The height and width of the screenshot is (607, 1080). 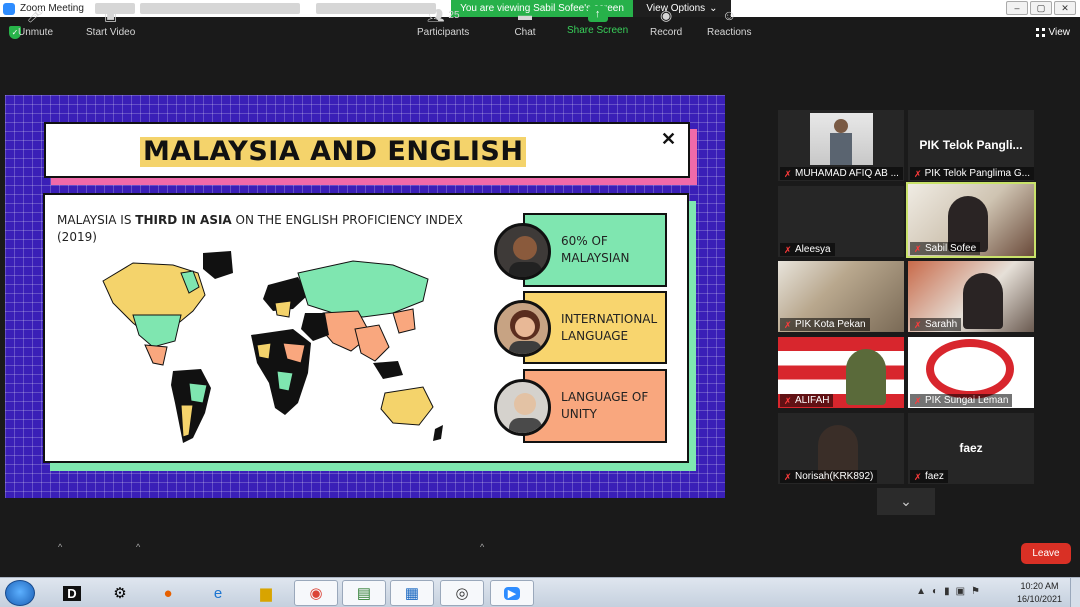 What do you see at coordinates (20, 593) in the screenshot?
I see `start-button-icon` at bounding box center [20, 593].